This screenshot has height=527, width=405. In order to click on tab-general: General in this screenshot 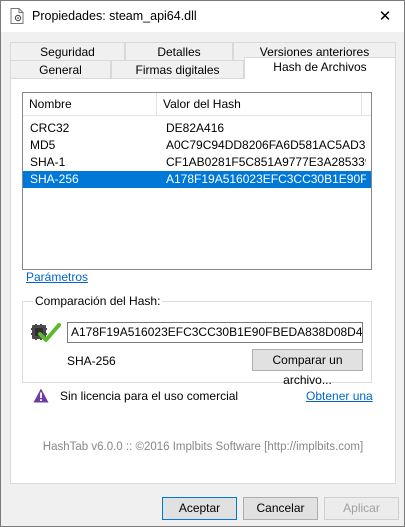, I will do `click(60, 69)`.